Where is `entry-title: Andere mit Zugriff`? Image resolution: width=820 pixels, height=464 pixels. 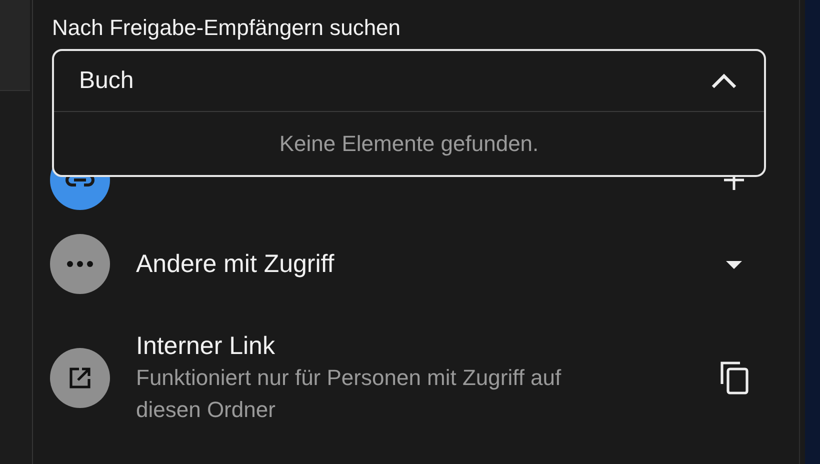 entry-title: Andere mit Zugriff is located at coordinates (236, 264).